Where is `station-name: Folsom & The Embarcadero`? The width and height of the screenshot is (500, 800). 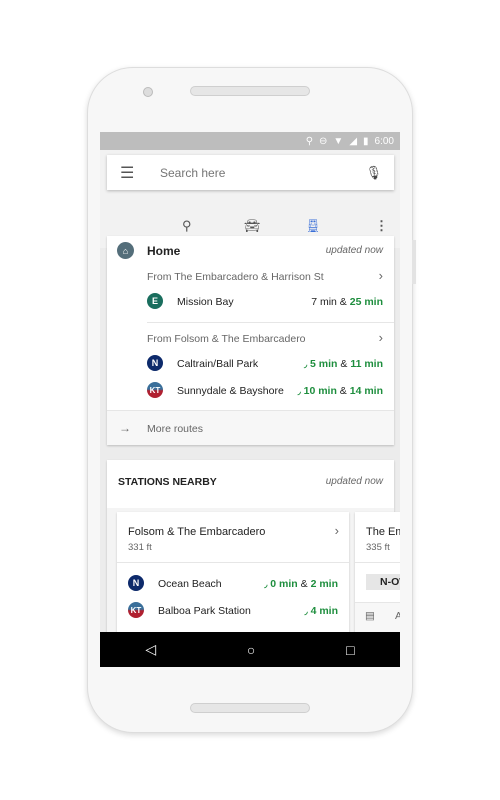 station-name: Folsom & The Embarcadero is located at coordinates (197, 532).